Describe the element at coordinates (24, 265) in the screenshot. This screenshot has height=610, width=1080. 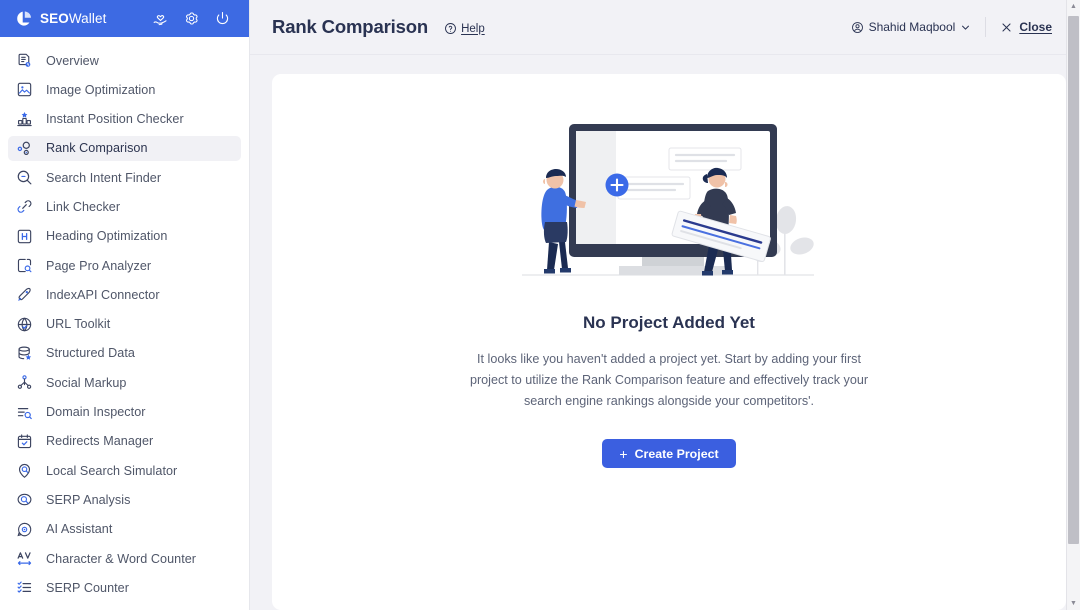
I see `page-search-icon` at that location.